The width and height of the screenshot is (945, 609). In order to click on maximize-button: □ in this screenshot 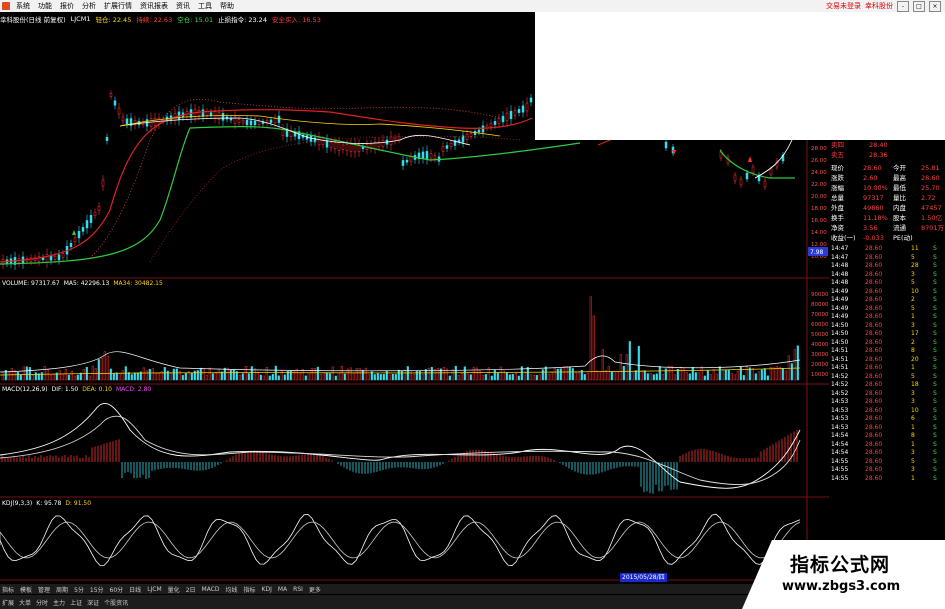, I will do `click(919, 6)`.